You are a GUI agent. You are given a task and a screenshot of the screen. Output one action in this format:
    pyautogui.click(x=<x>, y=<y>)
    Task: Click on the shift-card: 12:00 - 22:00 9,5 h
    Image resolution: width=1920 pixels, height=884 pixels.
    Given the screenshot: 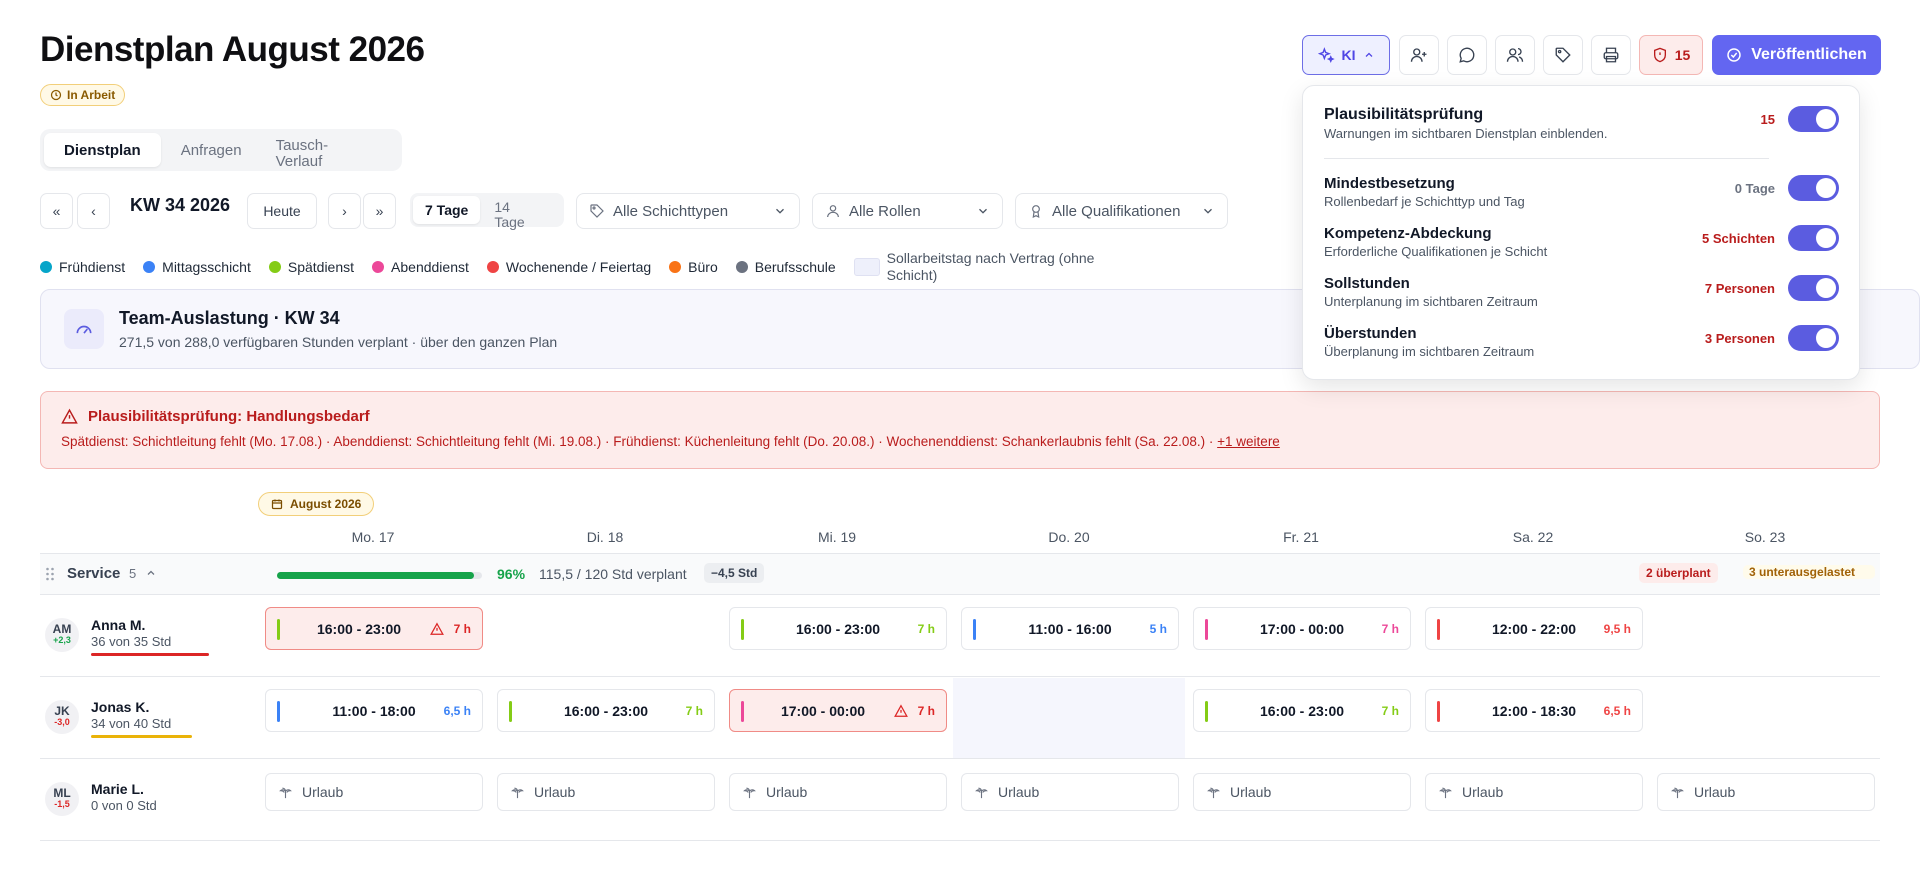 What is the action you would take?
    pyautogui.click(x=1534, y=628)
    